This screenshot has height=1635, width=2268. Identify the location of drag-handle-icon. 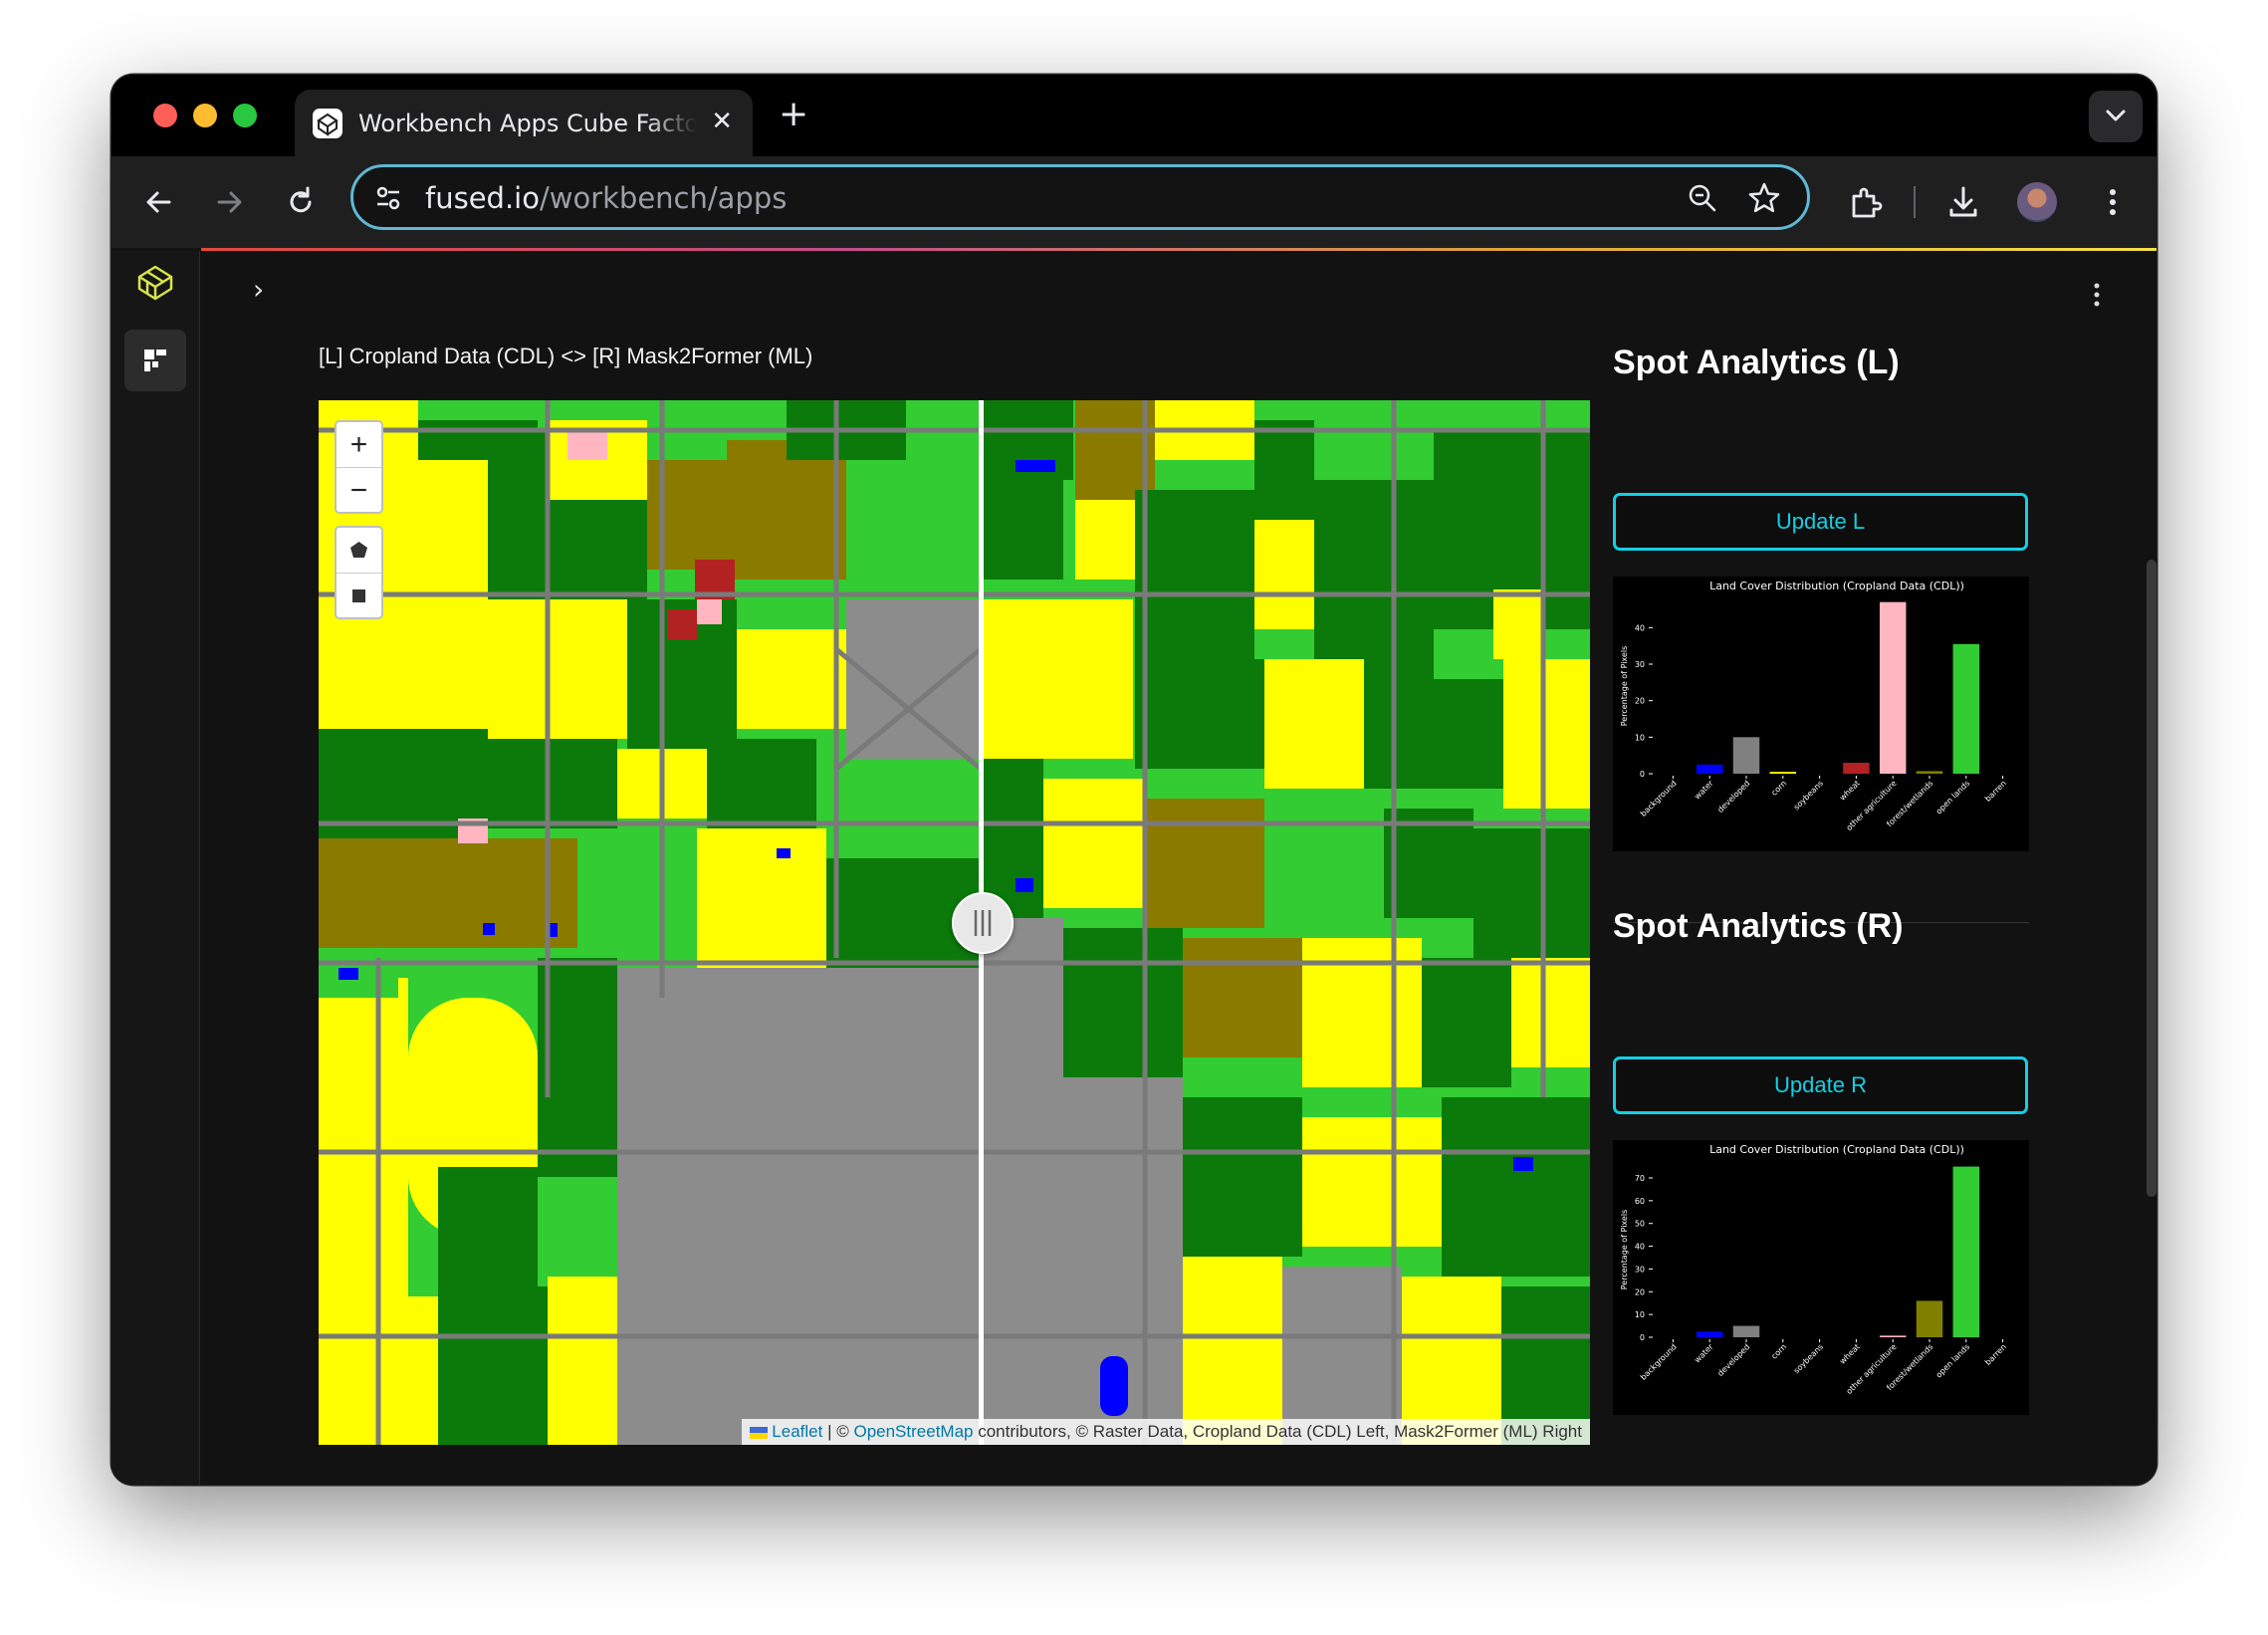
(983, 923).